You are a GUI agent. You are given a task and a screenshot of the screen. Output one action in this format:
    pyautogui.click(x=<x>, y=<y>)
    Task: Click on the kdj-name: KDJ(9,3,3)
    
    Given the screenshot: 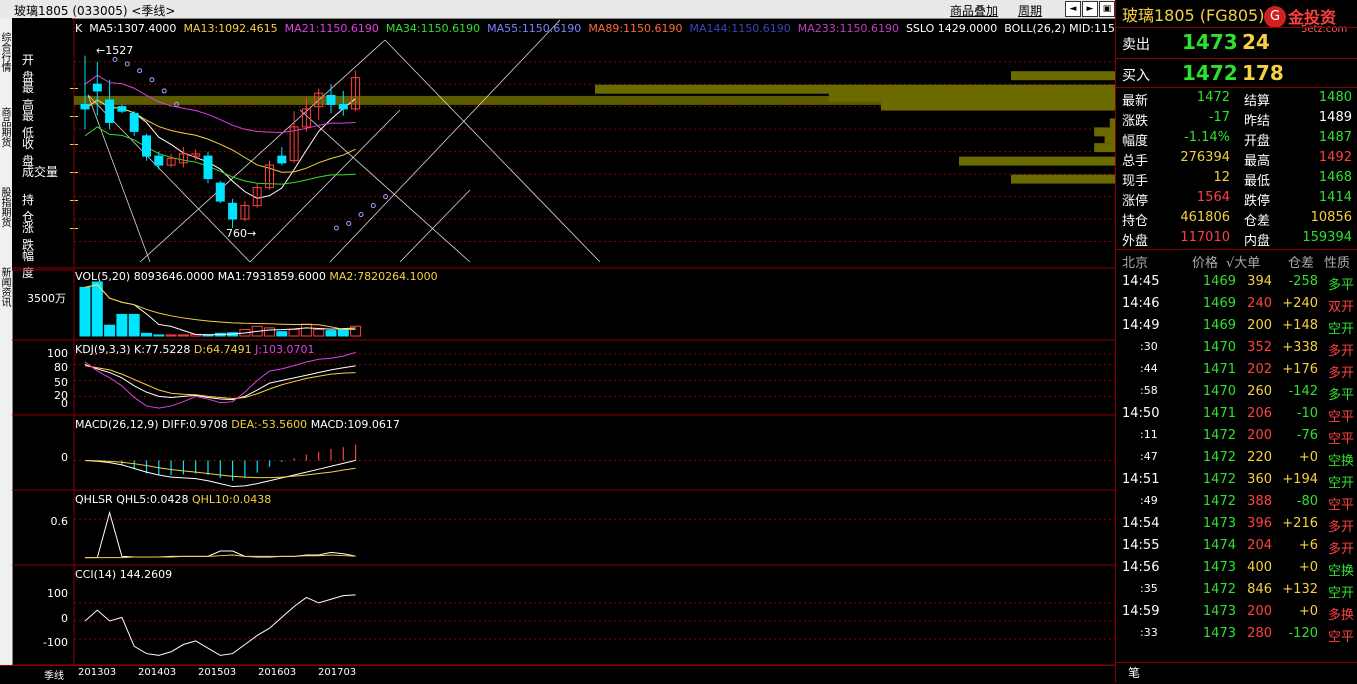 What is the action you would take?
    pyautogui.click(x=103, y=349)
    